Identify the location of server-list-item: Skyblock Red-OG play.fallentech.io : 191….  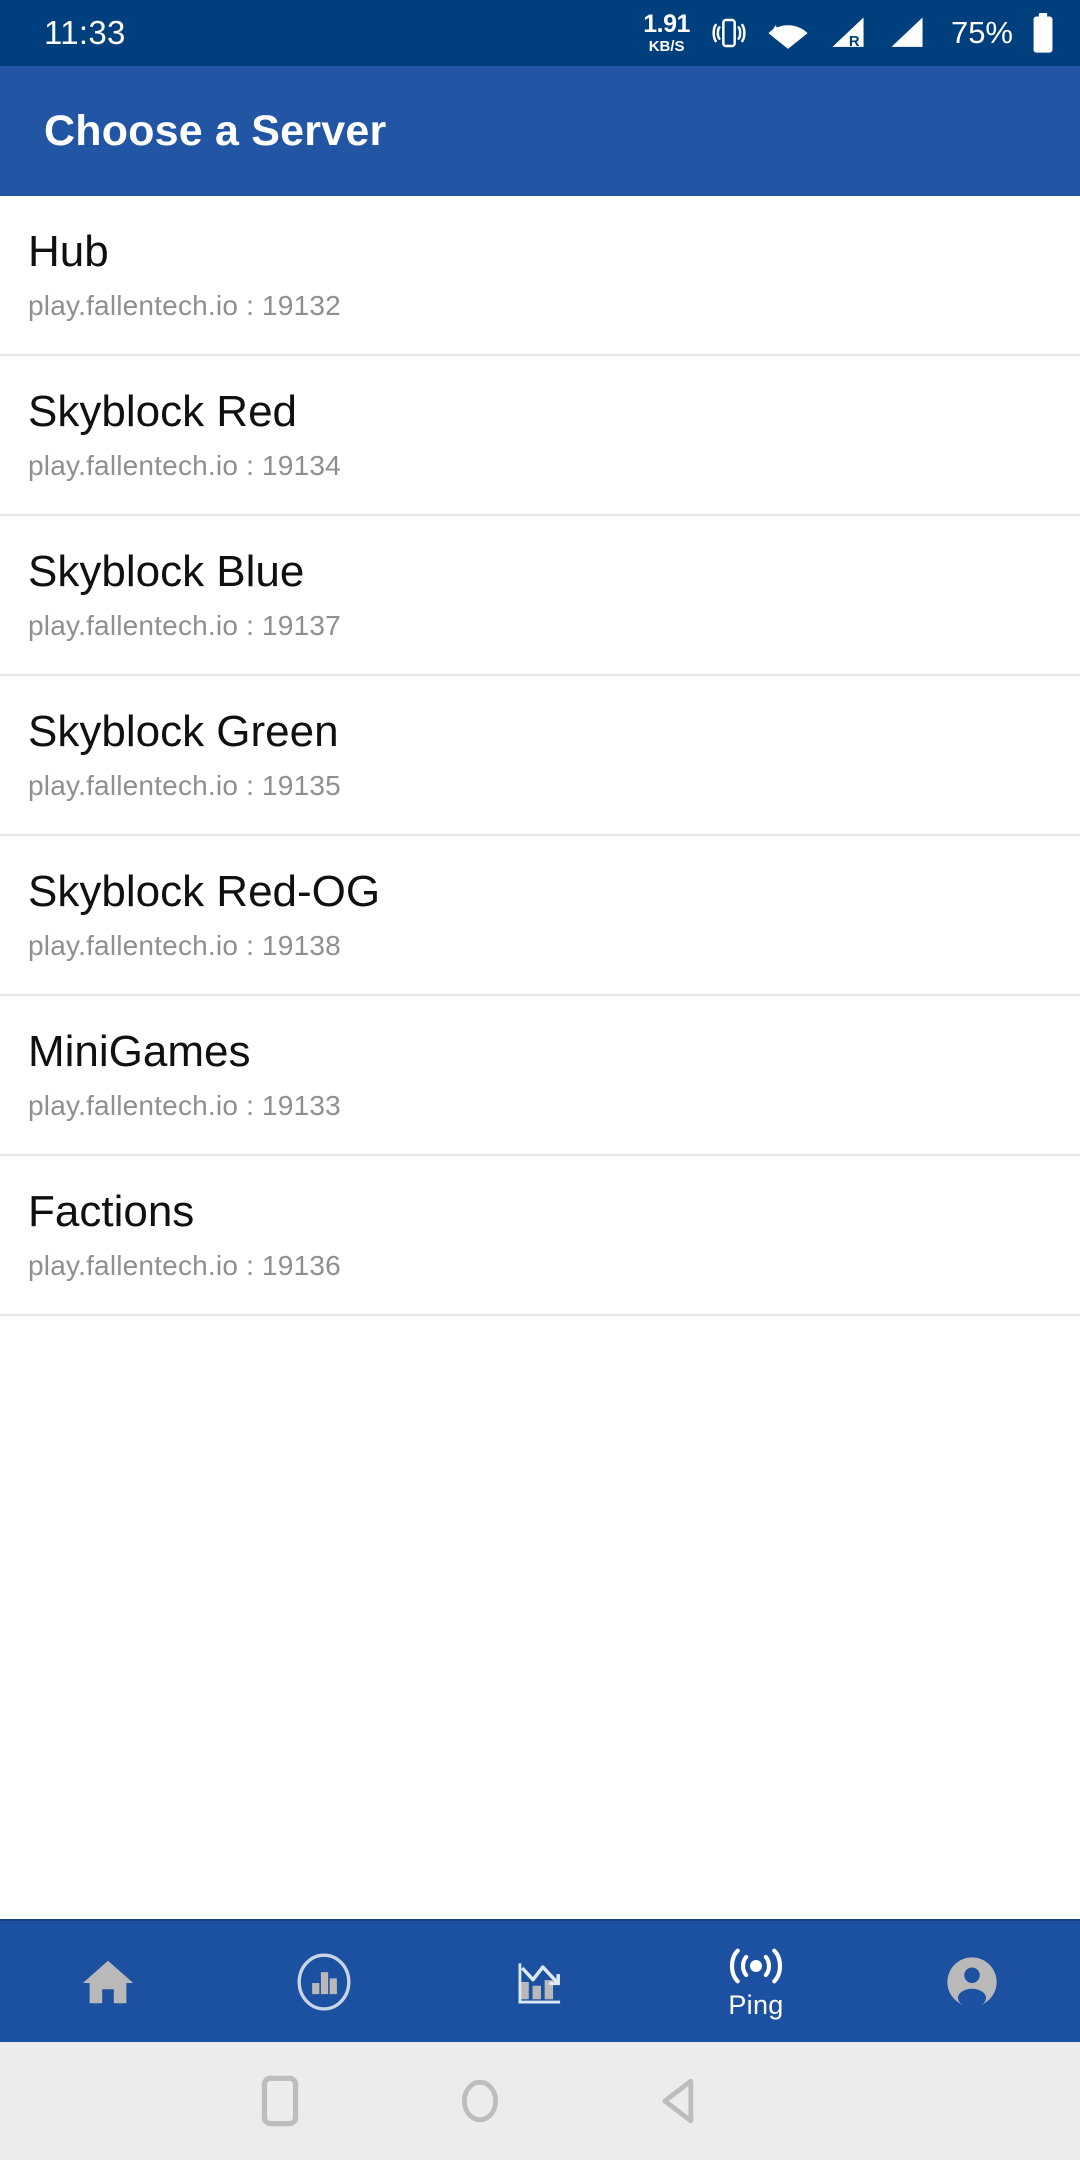
(540, 916).